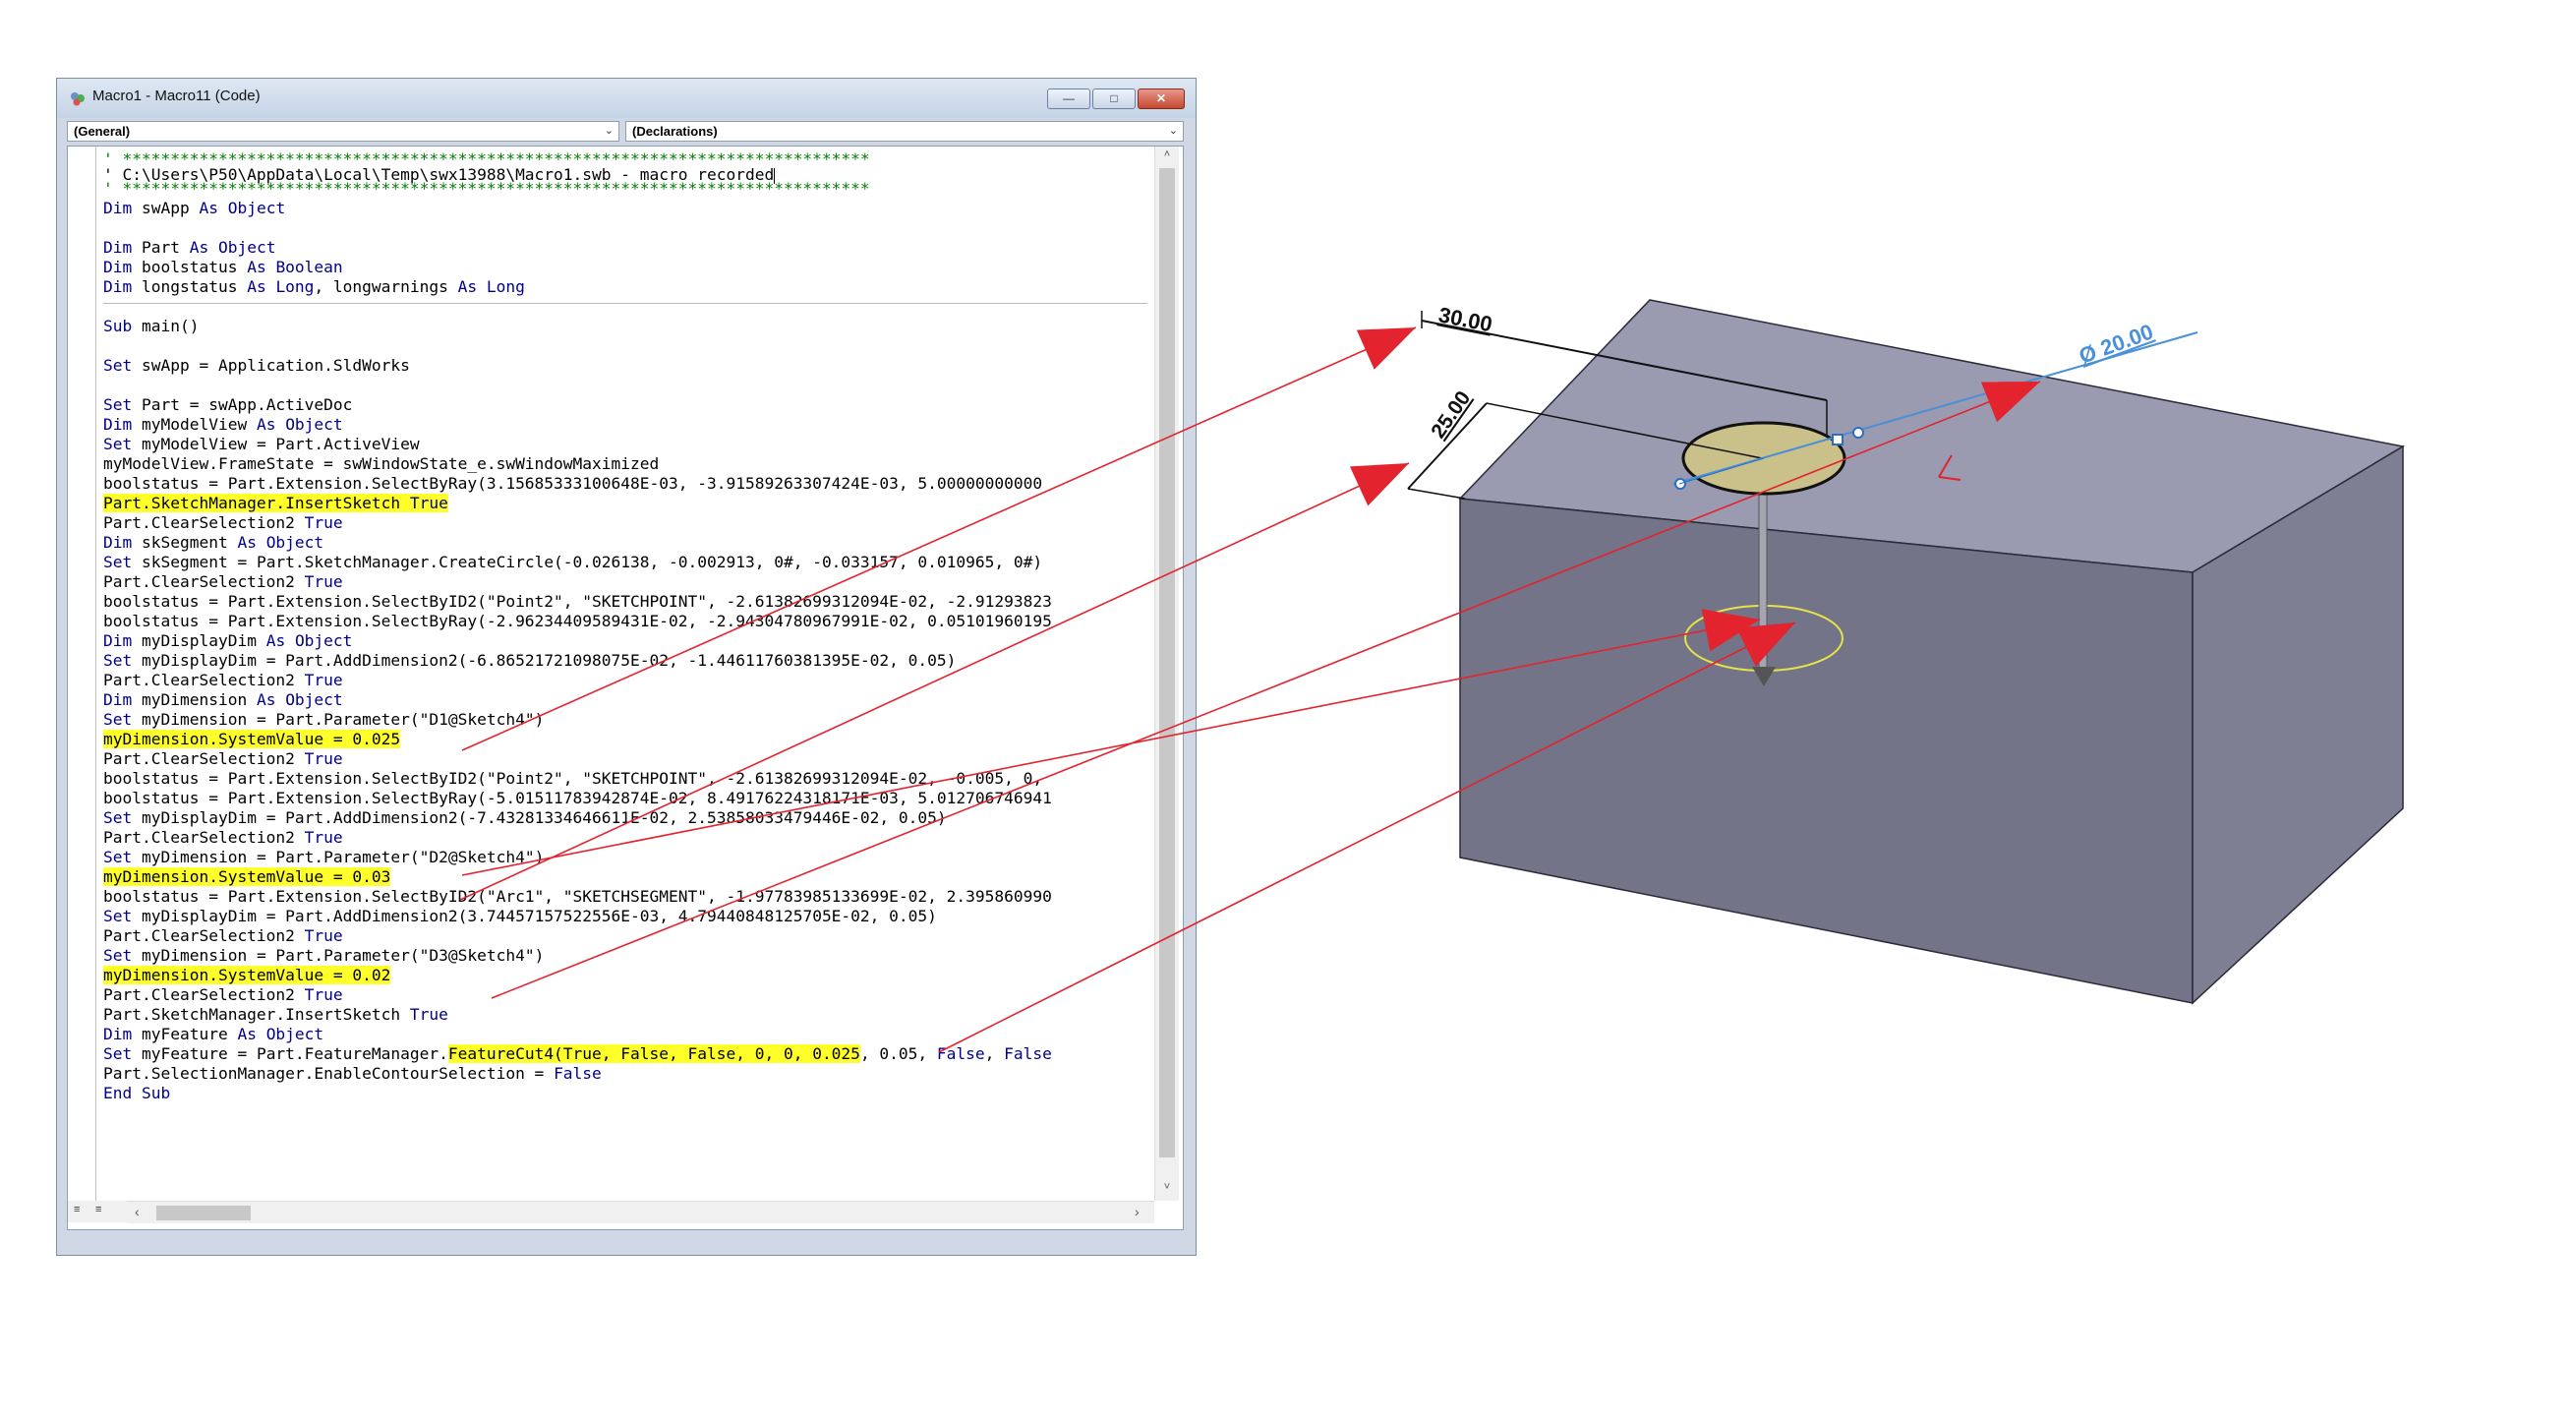  What do you see at coordinates (1826, 751) in the screenshot?
I see `block-front-face` at bounding box center [1826, 751].